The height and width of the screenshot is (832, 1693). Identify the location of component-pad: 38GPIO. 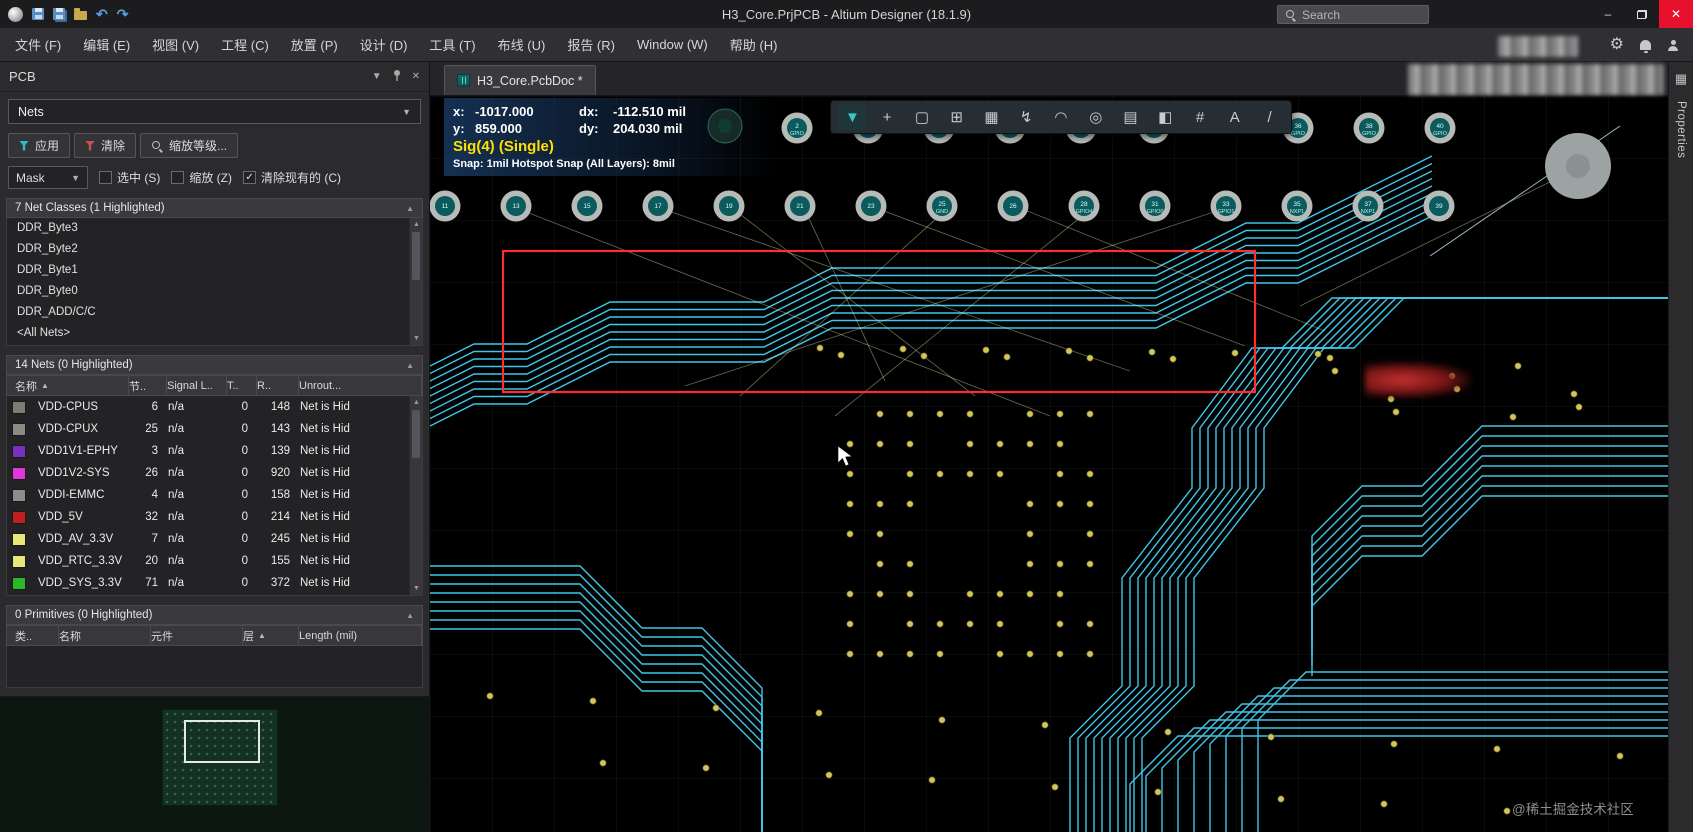
(1369, 128).